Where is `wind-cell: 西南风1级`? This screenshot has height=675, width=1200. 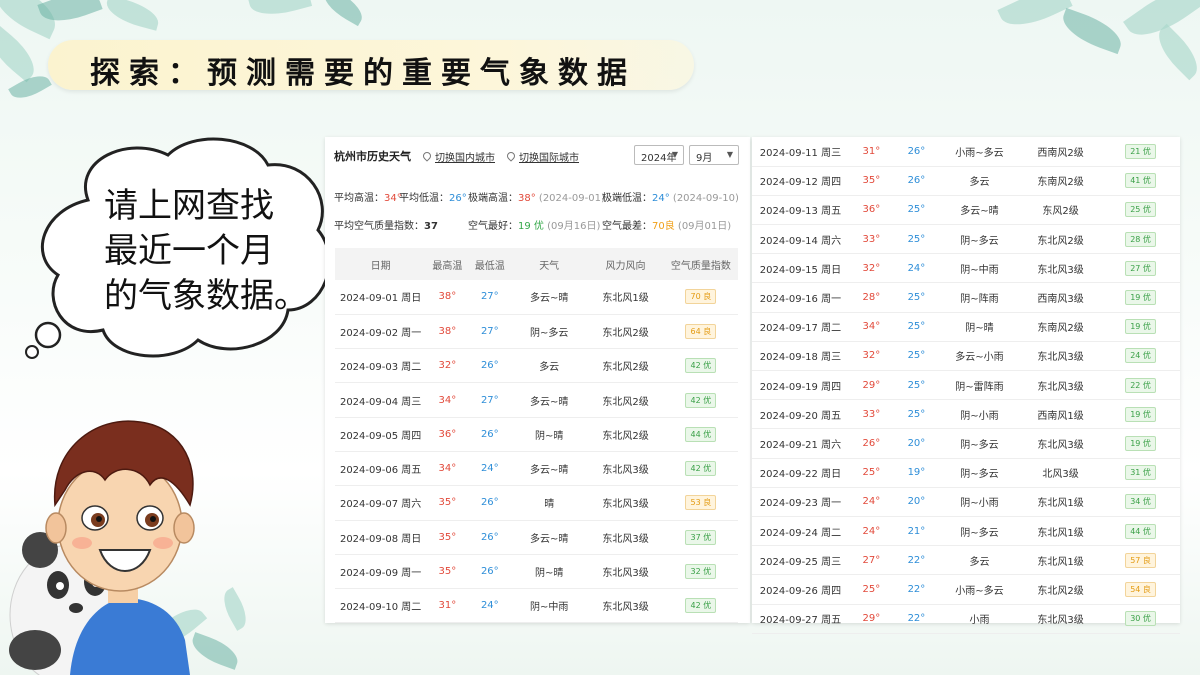
wind-cell: 西南风1级 is located at coordinates (1061, 414).